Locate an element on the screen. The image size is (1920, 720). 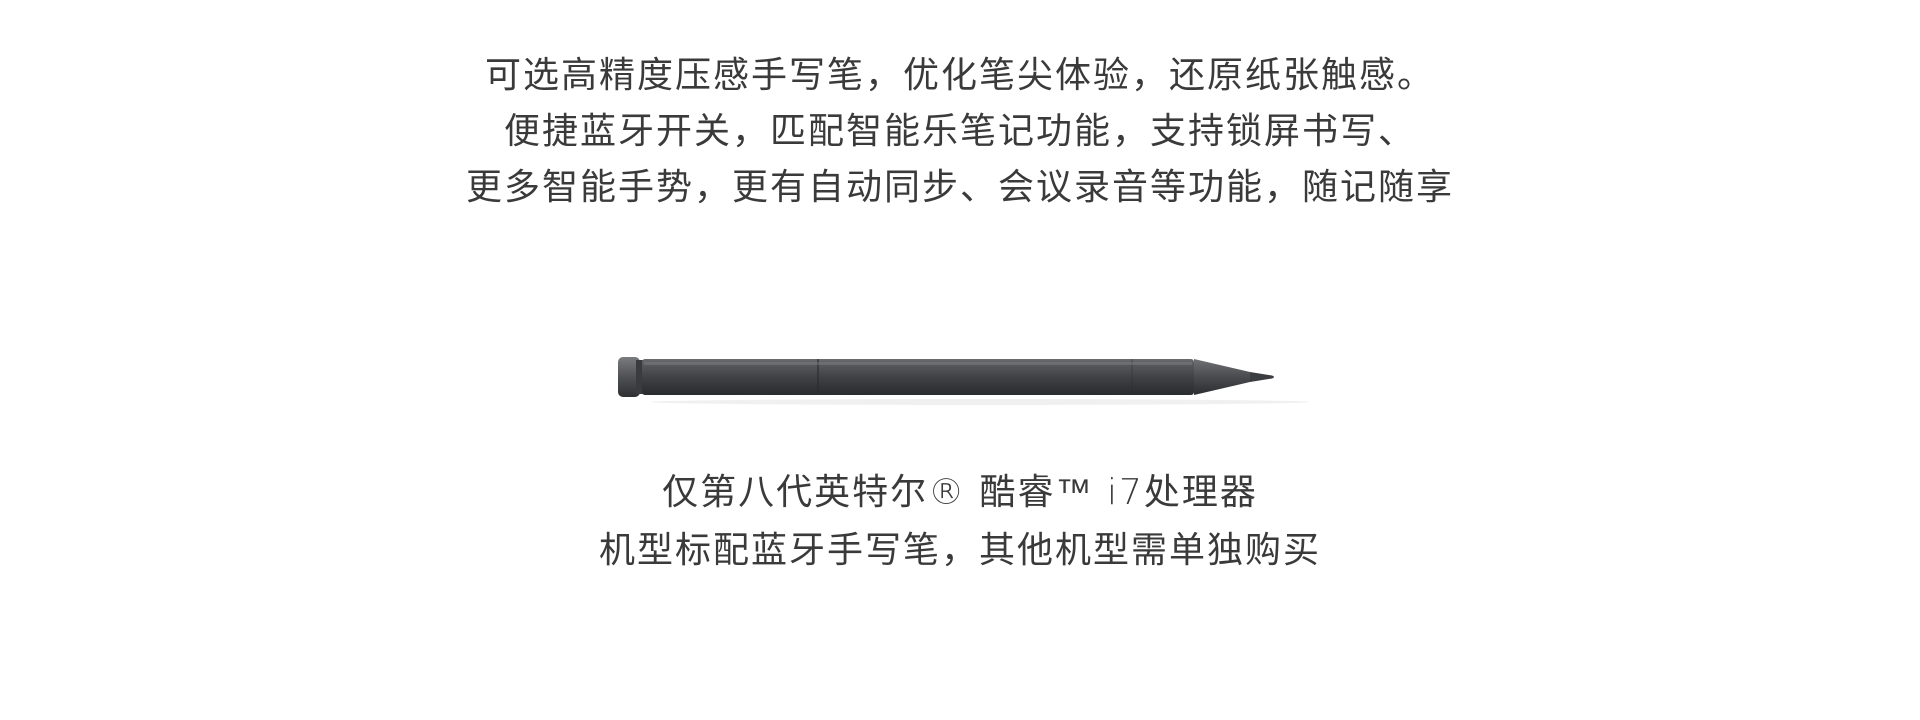
intro-line-1: 可选高精度压感手写笔，优化笔尖体验，还原纸张触感。 is located at coordinates (959, 75).